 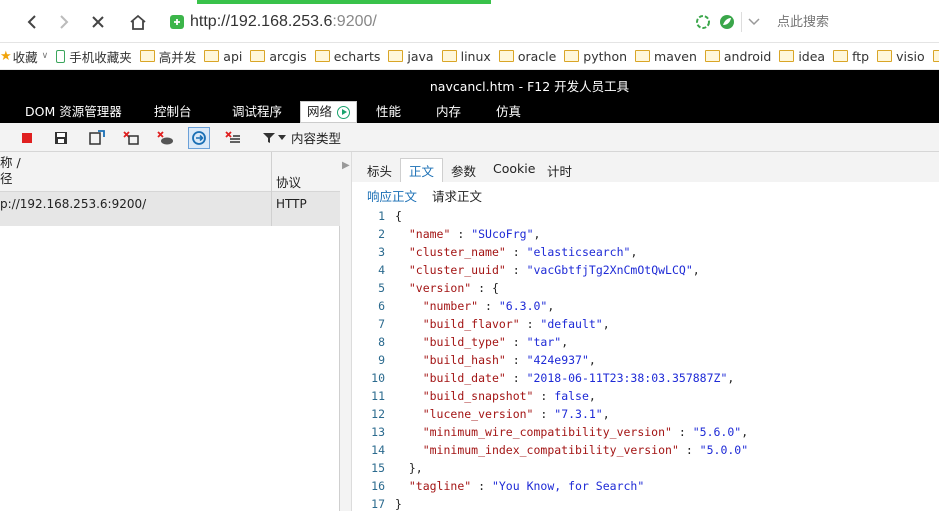 I want to click on chevron-down-icon, so click(x=754, y=22).